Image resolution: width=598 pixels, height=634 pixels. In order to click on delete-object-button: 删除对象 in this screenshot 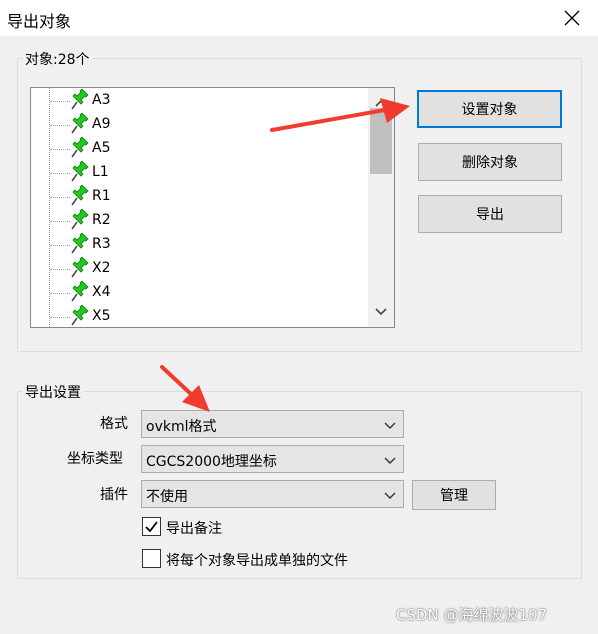, I will do `click(490, 162)`.